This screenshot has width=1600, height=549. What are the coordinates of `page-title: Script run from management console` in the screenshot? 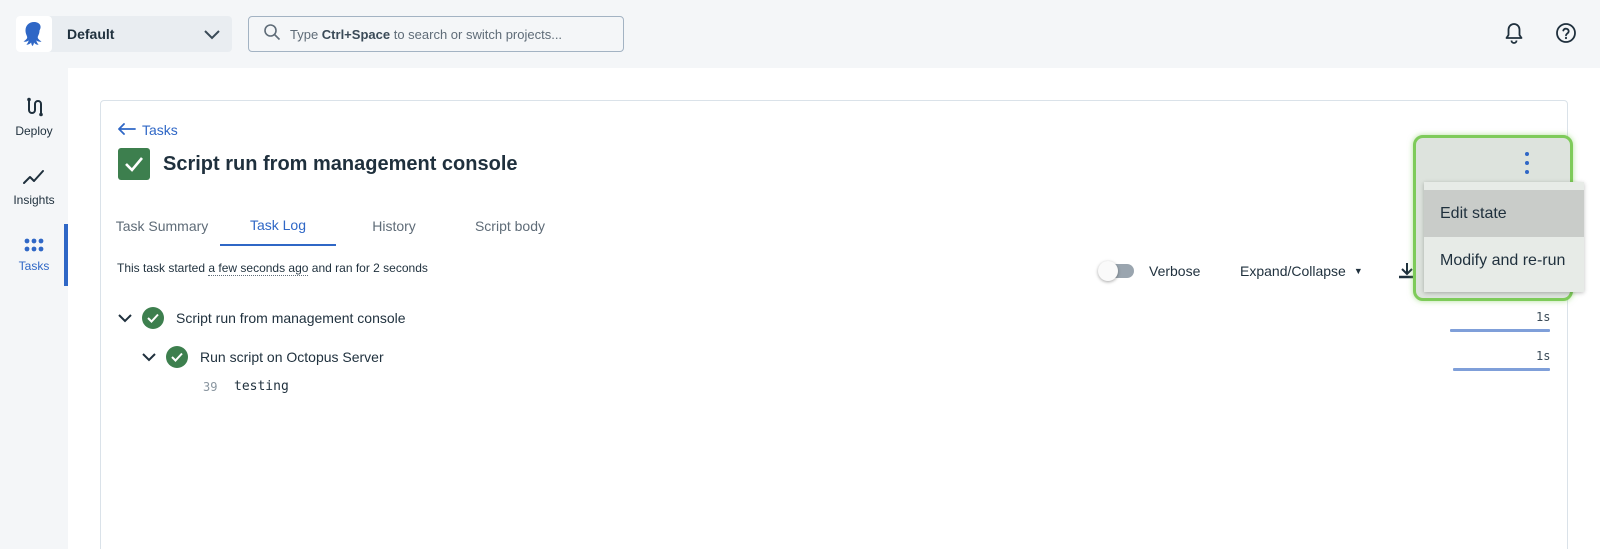 It's located at (340, 163).